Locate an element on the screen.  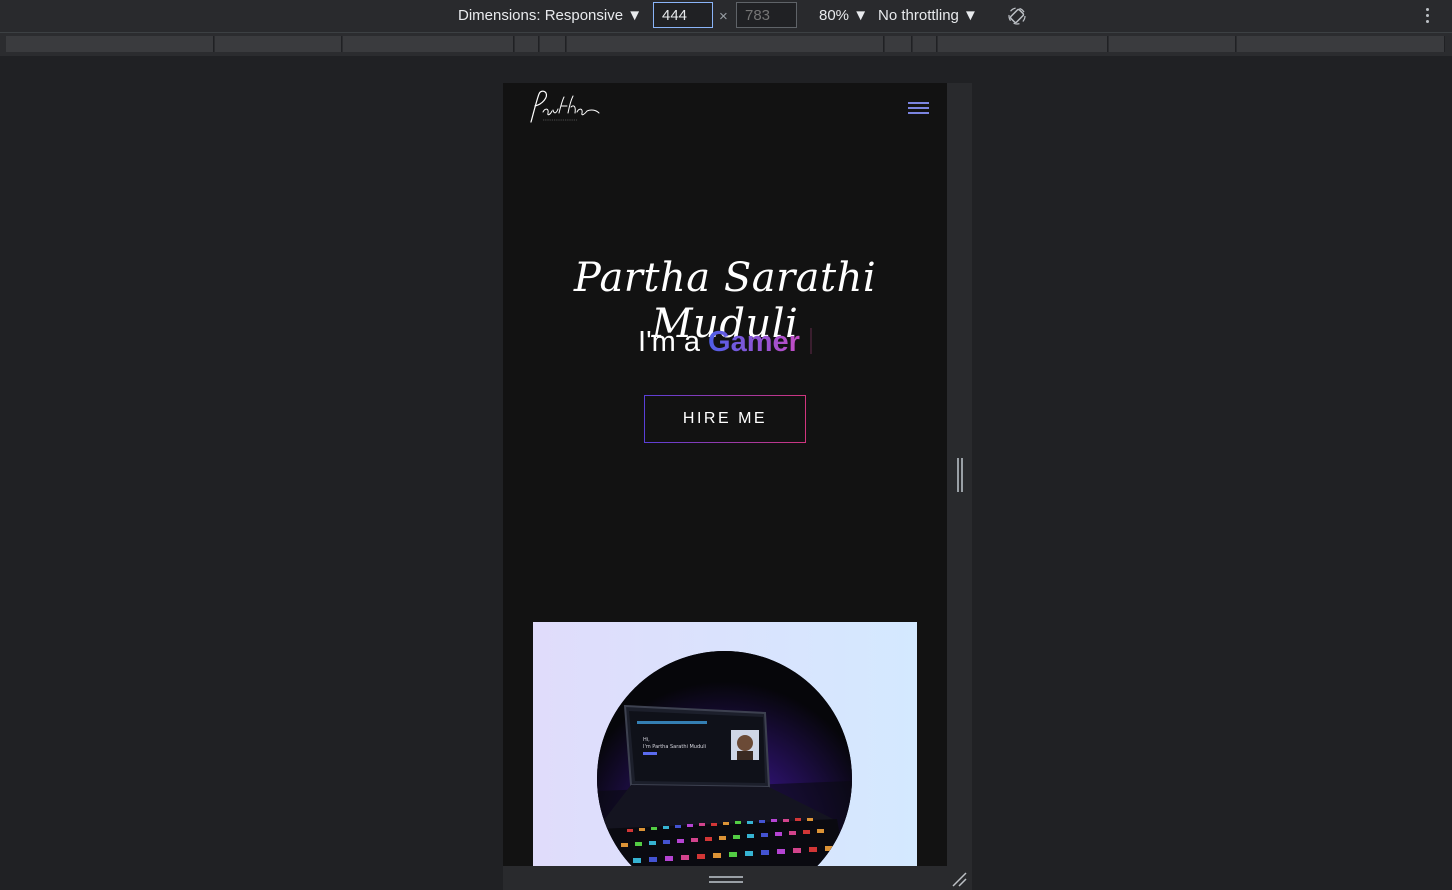
width-input is located at coordinates (683, 15).